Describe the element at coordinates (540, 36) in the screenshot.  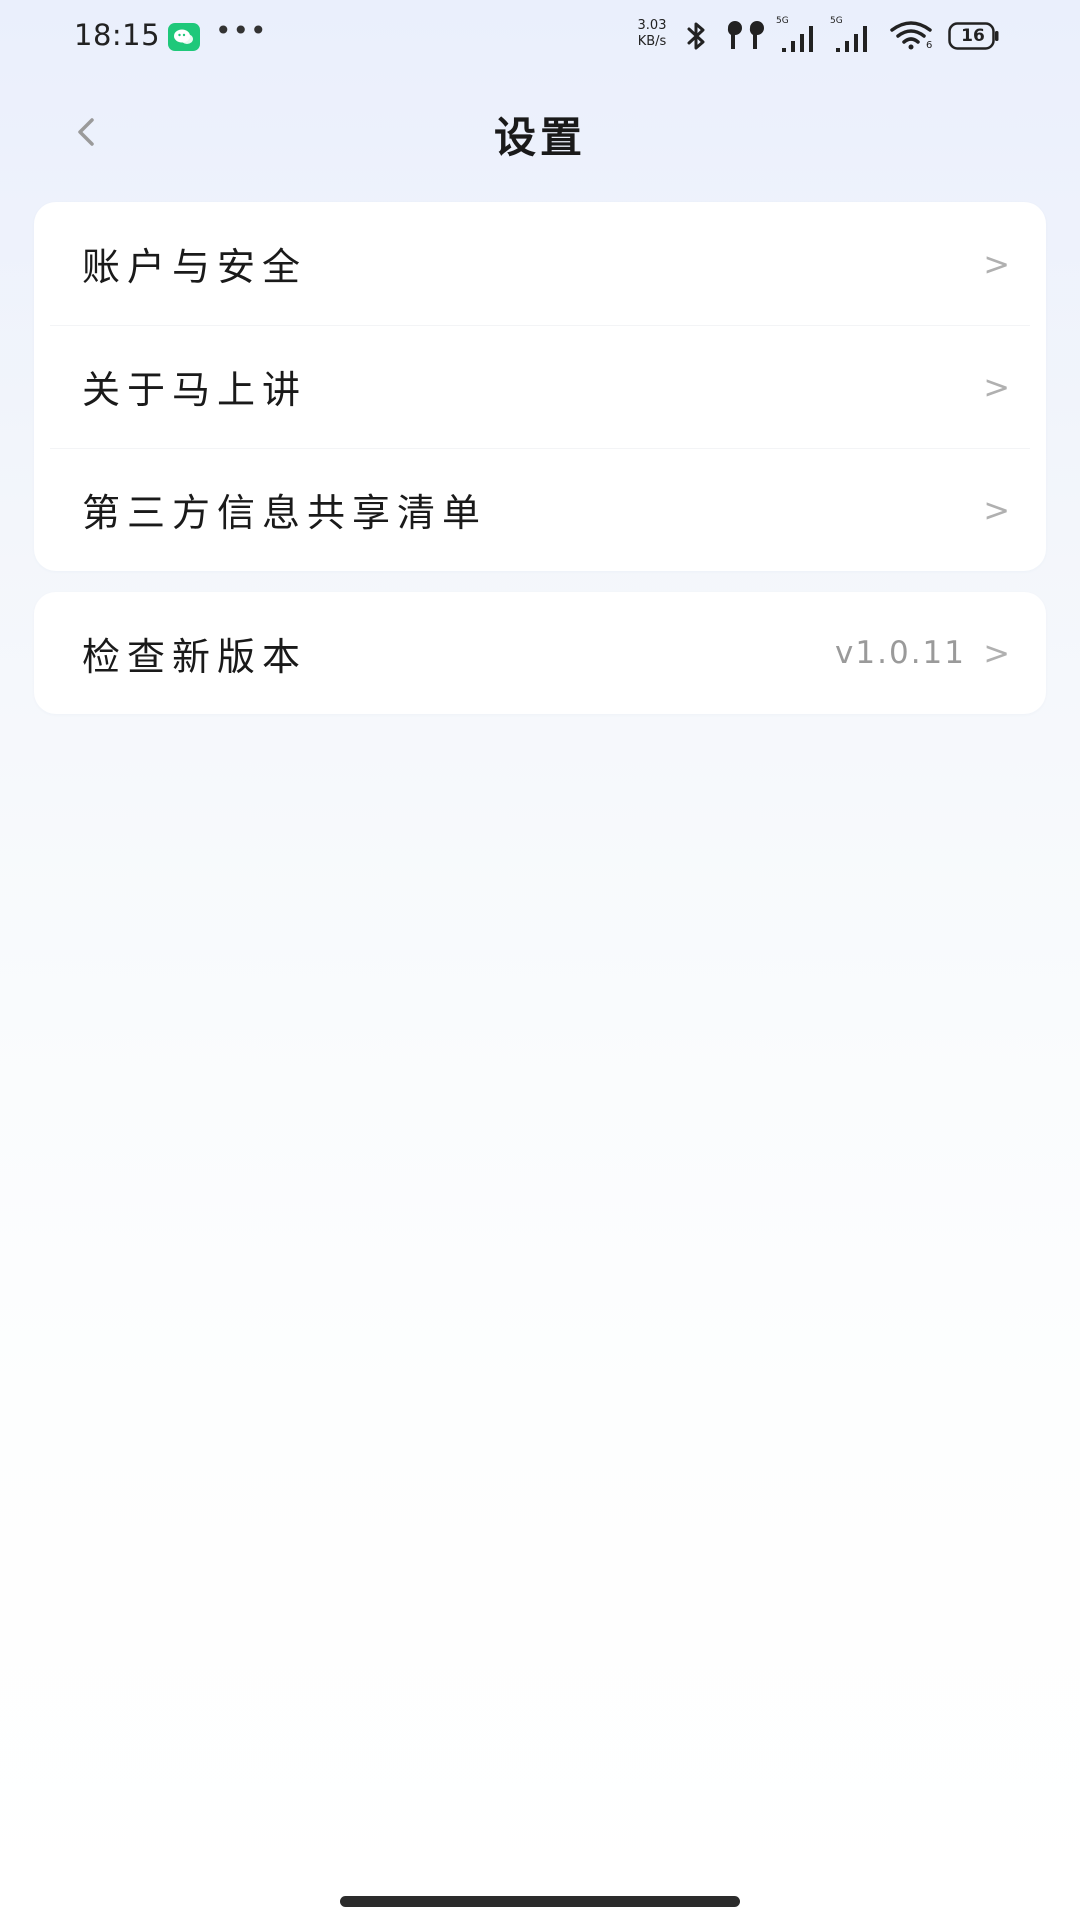
I see `status-bar: 18:15 ••• 3.03 KB/s 5G 5G 6 16` at that location.